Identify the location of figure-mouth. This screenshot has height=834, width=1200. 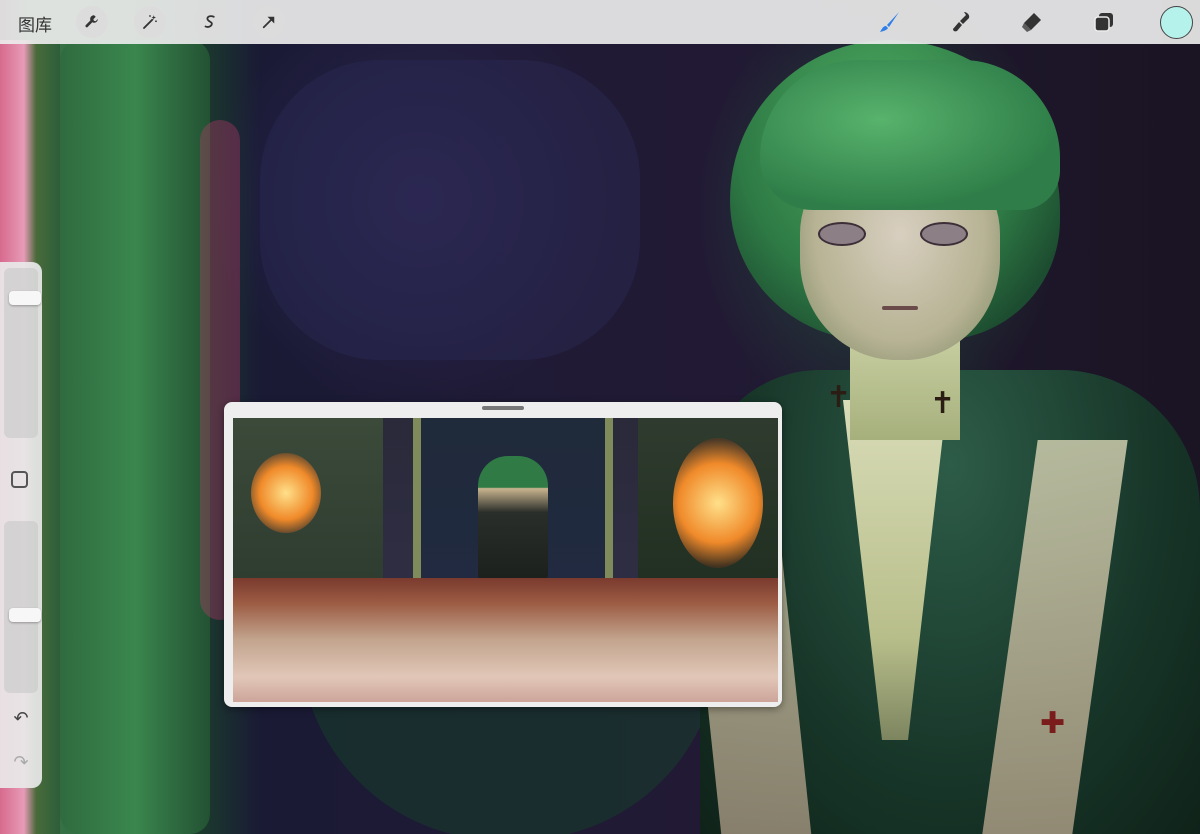
(900, 308).